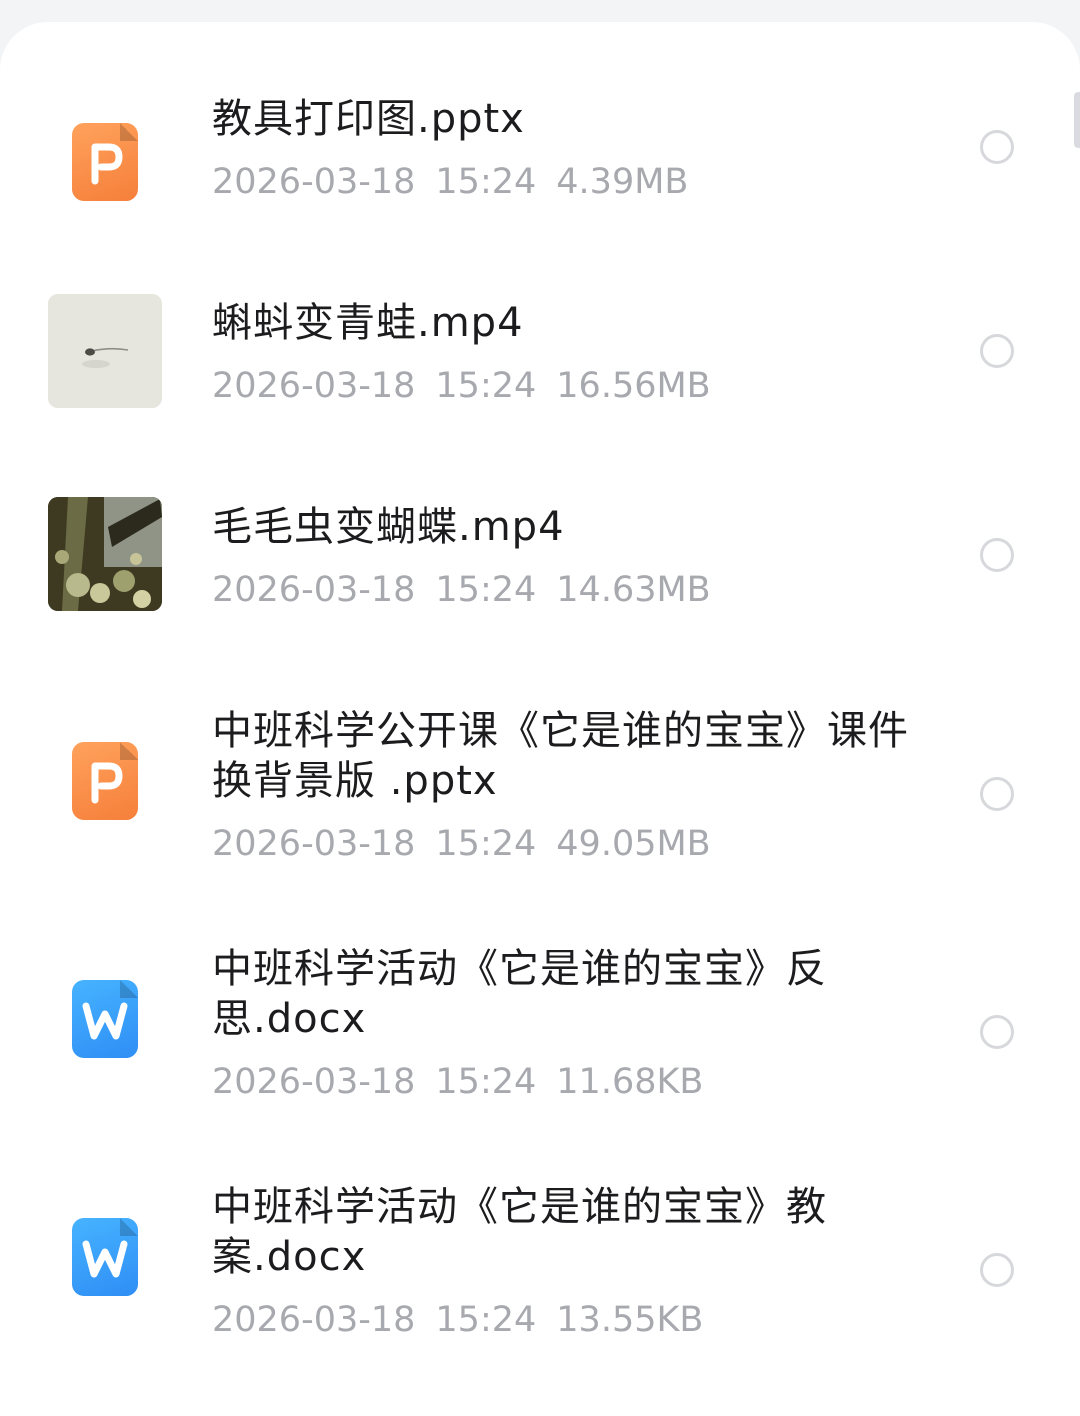  I want to click on file-meta: 2026-03-18 15:24 16.56MB, so click(471, 386).